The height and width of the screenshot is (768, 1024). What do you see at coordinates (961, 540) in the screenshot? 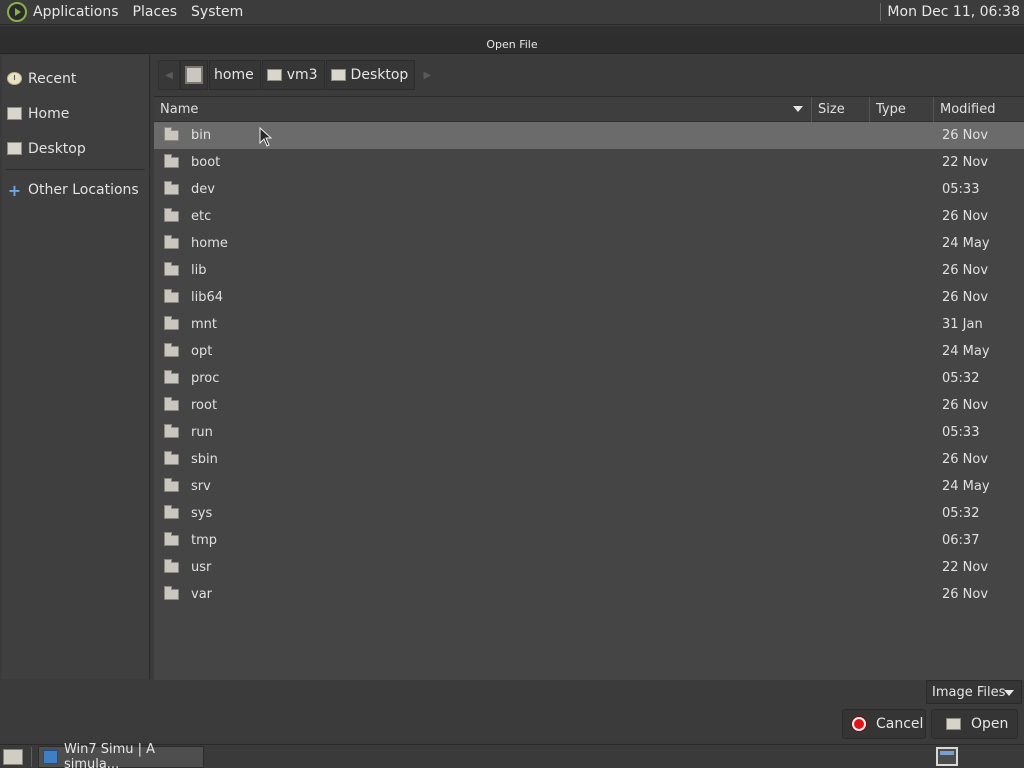
I see `file-modified: 06:37` at bounding box center [961, 540].